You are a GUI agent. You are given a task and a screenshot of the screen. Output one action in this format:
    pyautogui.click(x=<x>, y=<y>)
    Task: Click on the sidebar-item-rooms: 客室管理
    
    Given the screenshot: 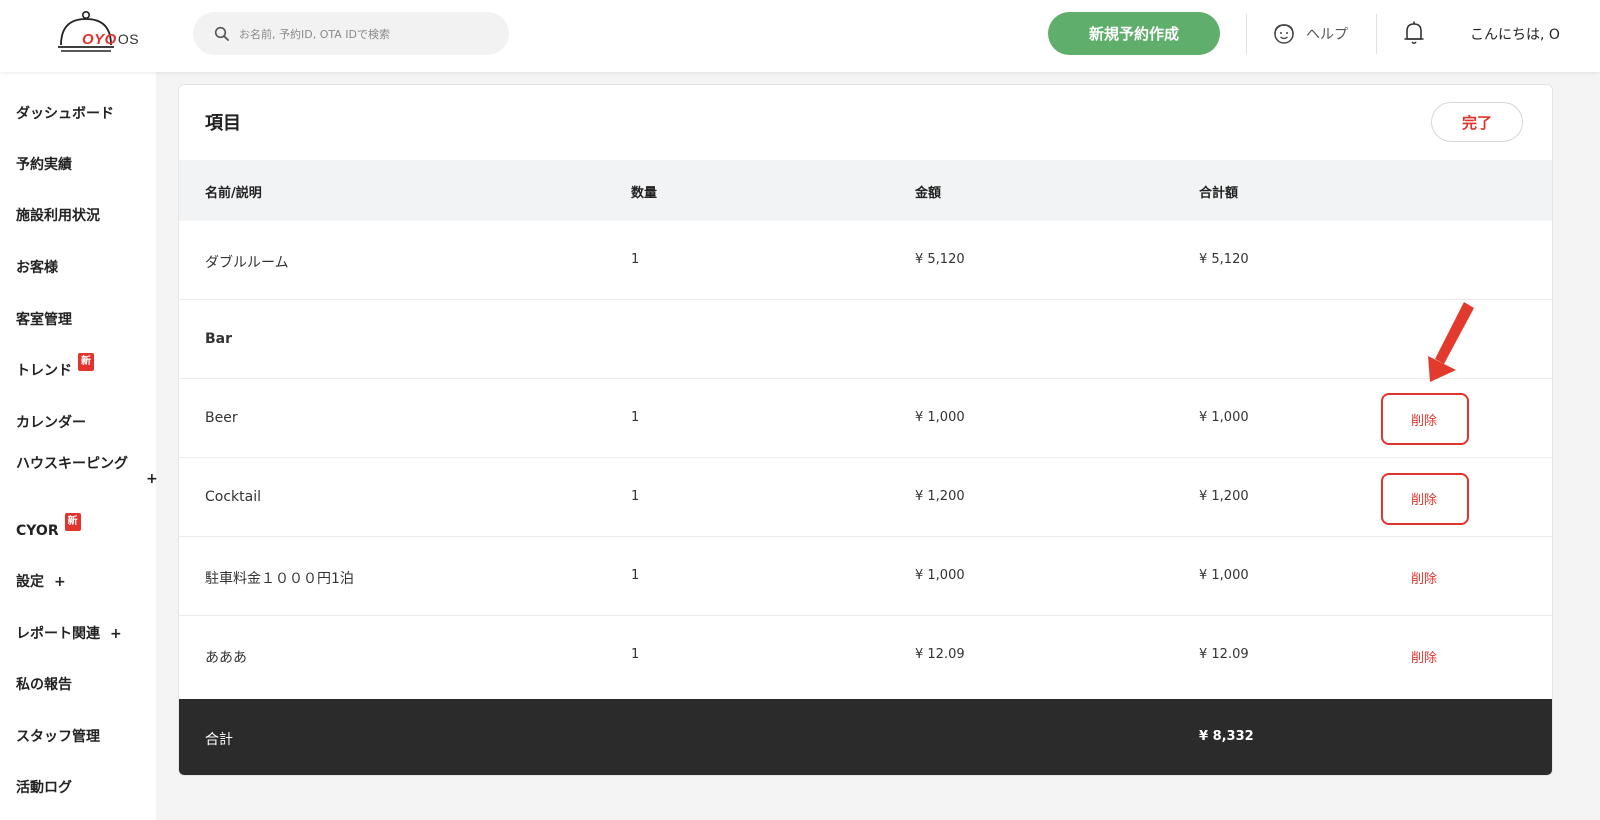 What is the action you would take?
    pyautogui.click(x=44, y=320)
    